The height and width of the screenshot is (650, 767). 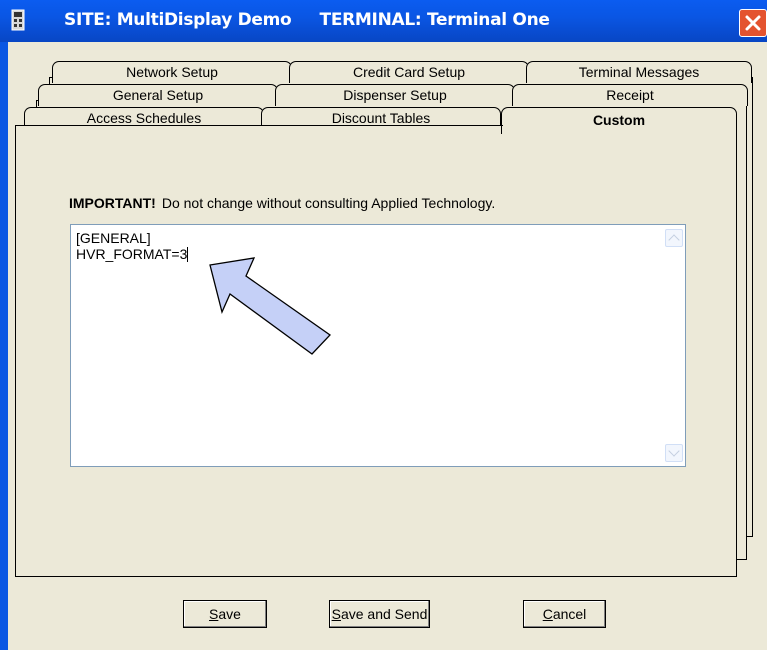 I want to click on save-button: Save, so click(x=225, y=614).